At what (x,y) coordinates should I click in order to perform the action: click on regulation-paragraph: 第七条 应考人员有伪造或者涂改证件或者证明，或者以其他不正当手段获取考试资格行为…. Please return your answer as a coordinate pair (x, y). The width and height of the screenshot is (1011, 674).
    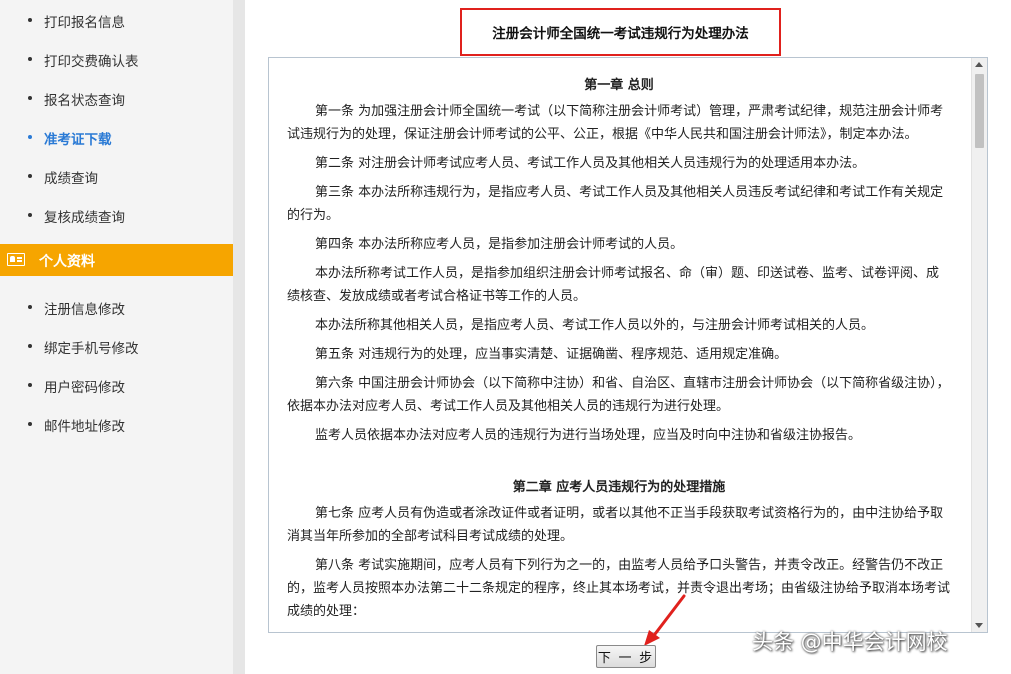
    Looking at the image, I should click on (615, 525).